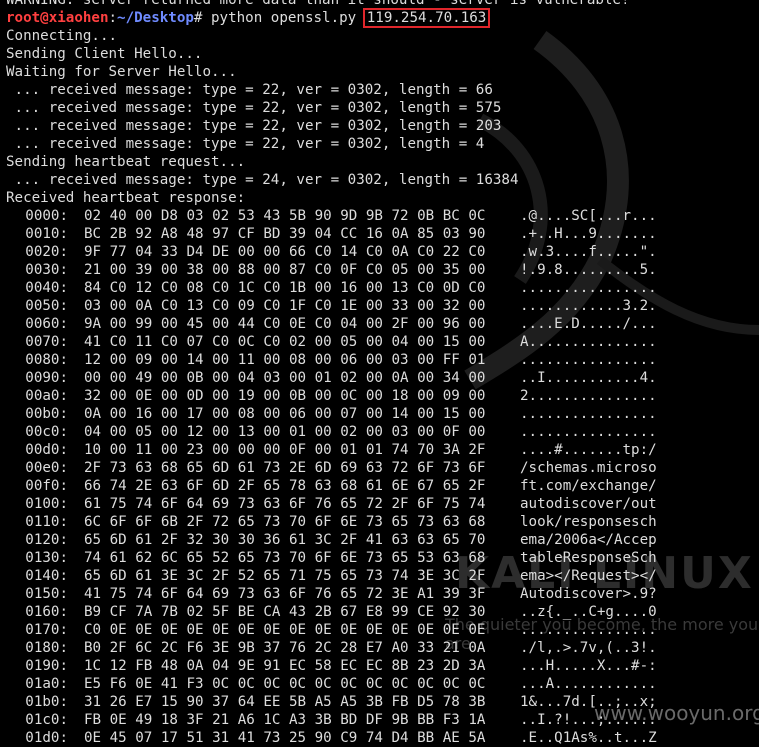  What do you see at coordinates (46, 576) in the screenshot?
I see `hex-offset: 0140:` at bounding box center [46, 576].